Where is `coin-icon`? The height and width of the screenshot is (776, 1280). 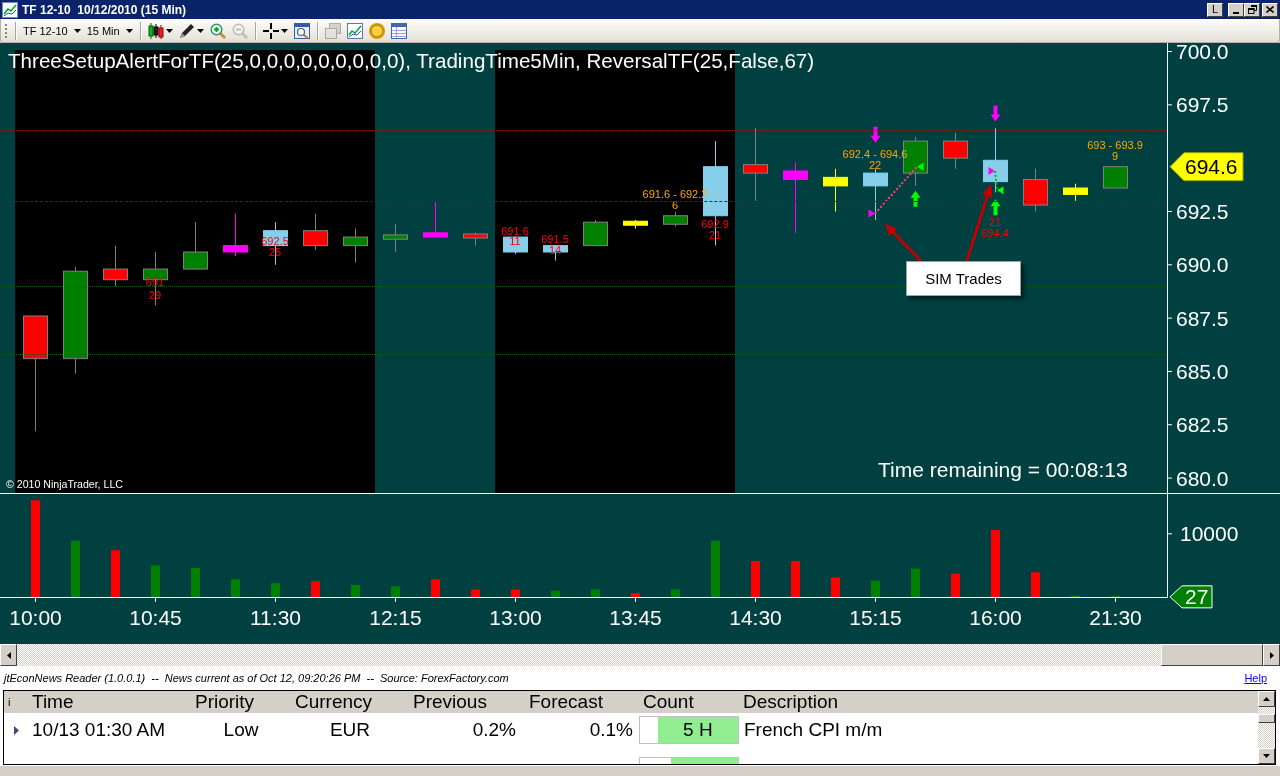 coin-icon is located at coordinates (376, 30).